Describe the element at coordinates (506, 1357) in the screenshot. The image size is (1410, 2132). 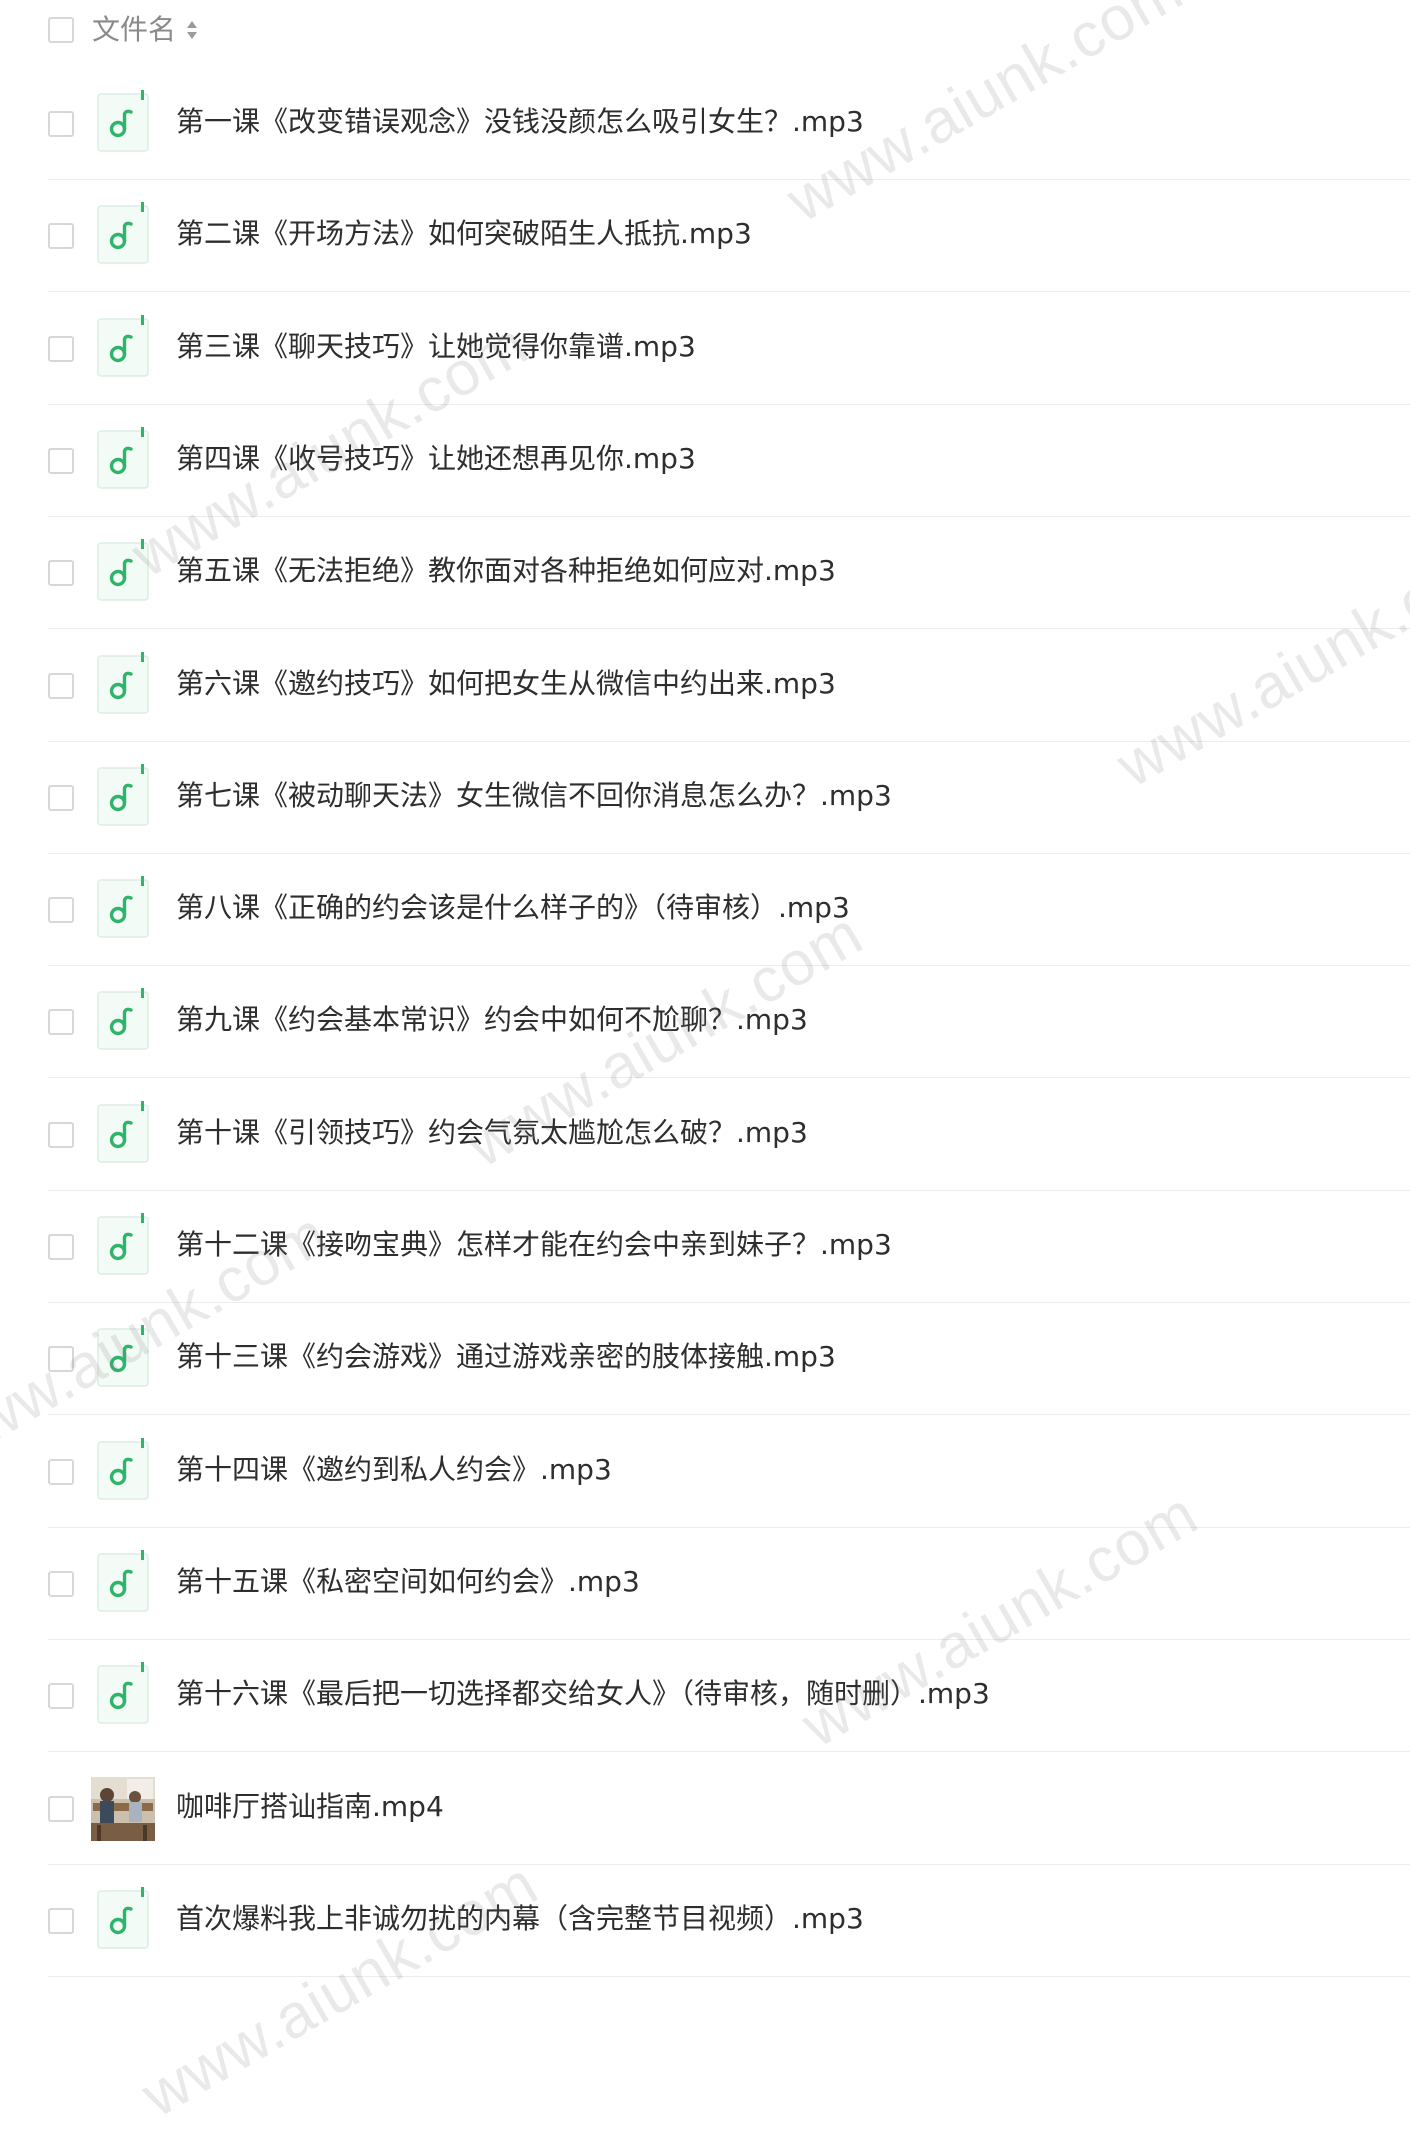
I see `file-name: 第十三课《约会游戏》通过游戏亲密的肢体接触.mp3` at that location.